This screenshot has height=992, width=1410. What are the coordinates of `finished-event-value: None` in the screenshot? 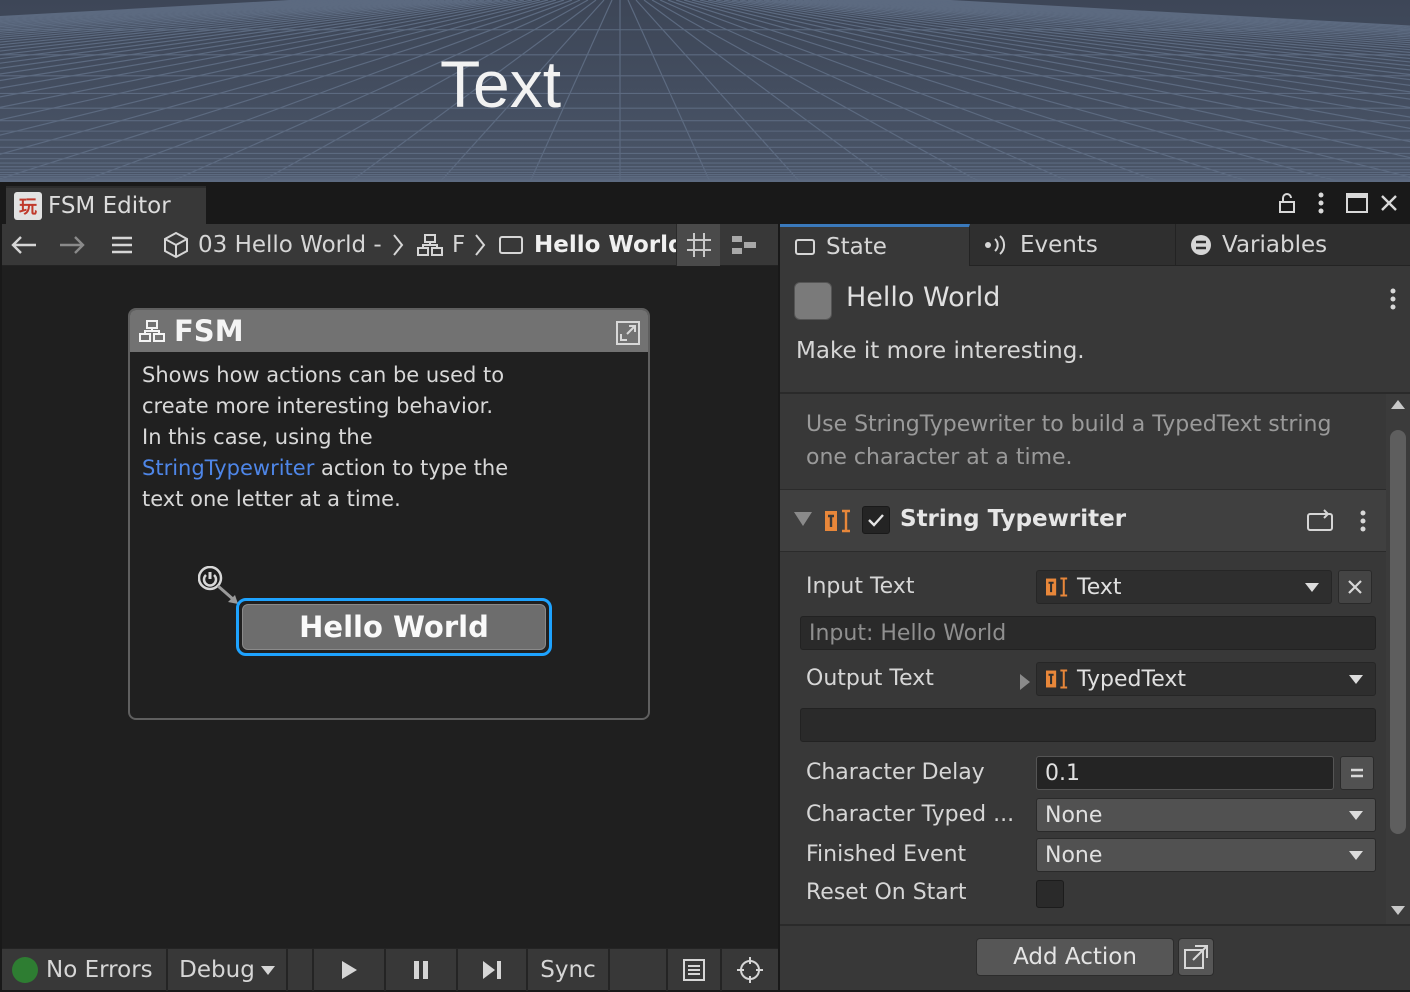 It's located at (1074, 855).